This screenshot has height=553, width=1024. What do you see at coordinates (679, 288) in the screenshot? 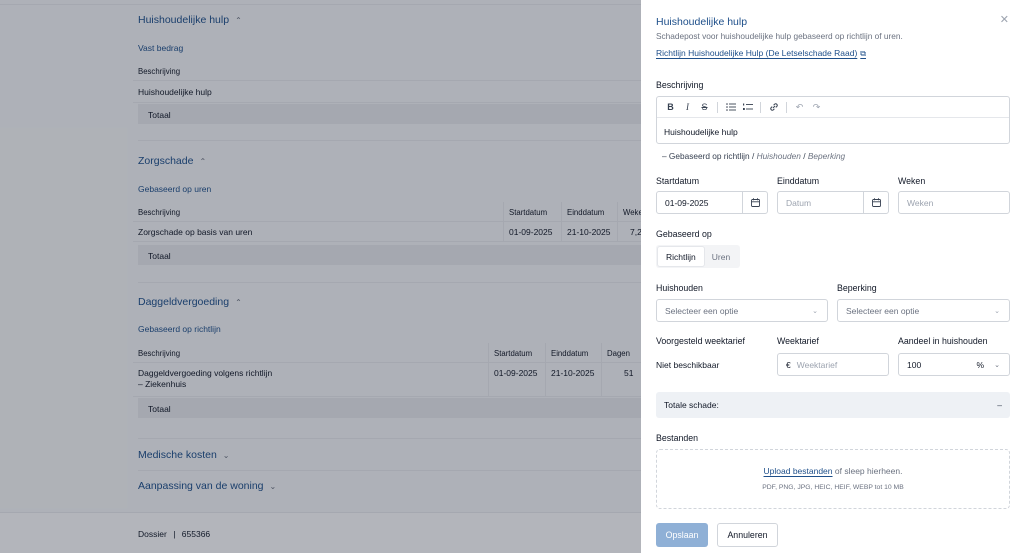
I see `household-label: Huishouden` at bounding box center [679, 288].